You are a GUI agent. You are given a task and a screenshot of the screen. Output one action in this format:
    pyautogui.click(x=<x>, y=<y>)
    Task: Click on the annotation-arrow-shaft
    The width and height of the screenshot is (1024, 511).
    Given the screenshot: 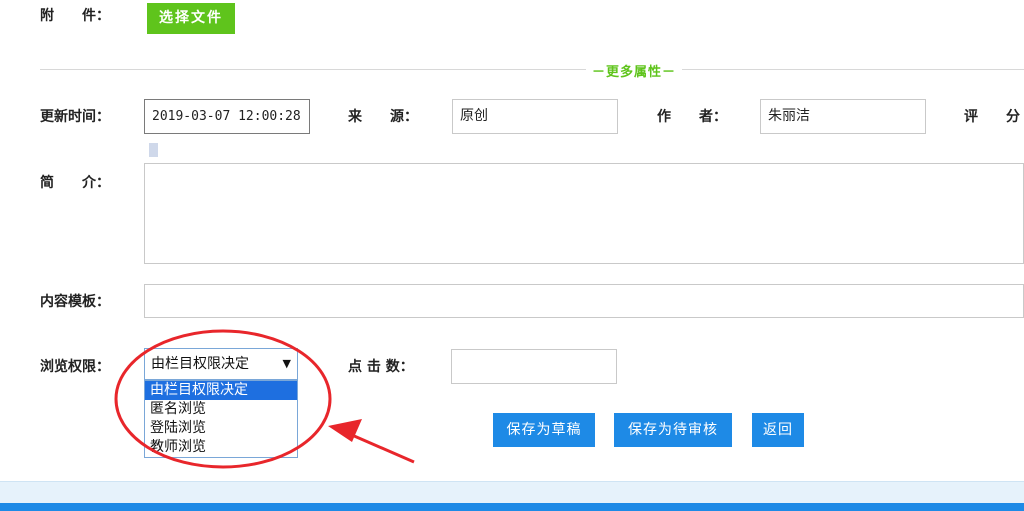 What is the action you would take?
    pyautogui.click(x=379, y=447)
    